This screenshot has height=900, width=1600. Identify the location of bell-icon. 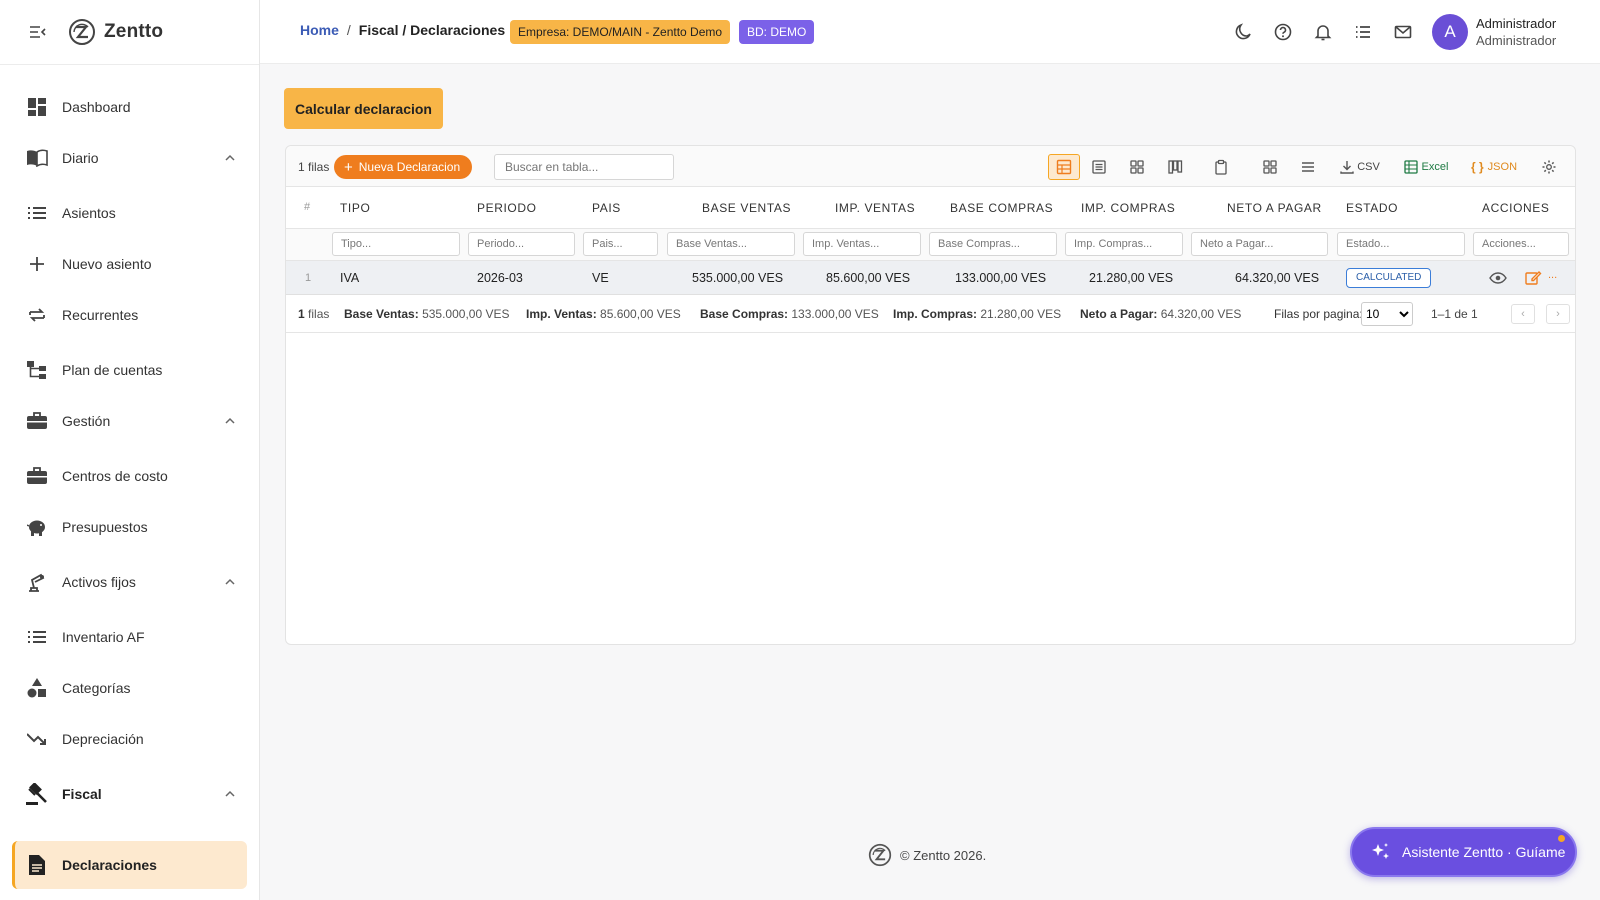
(1323, 32).